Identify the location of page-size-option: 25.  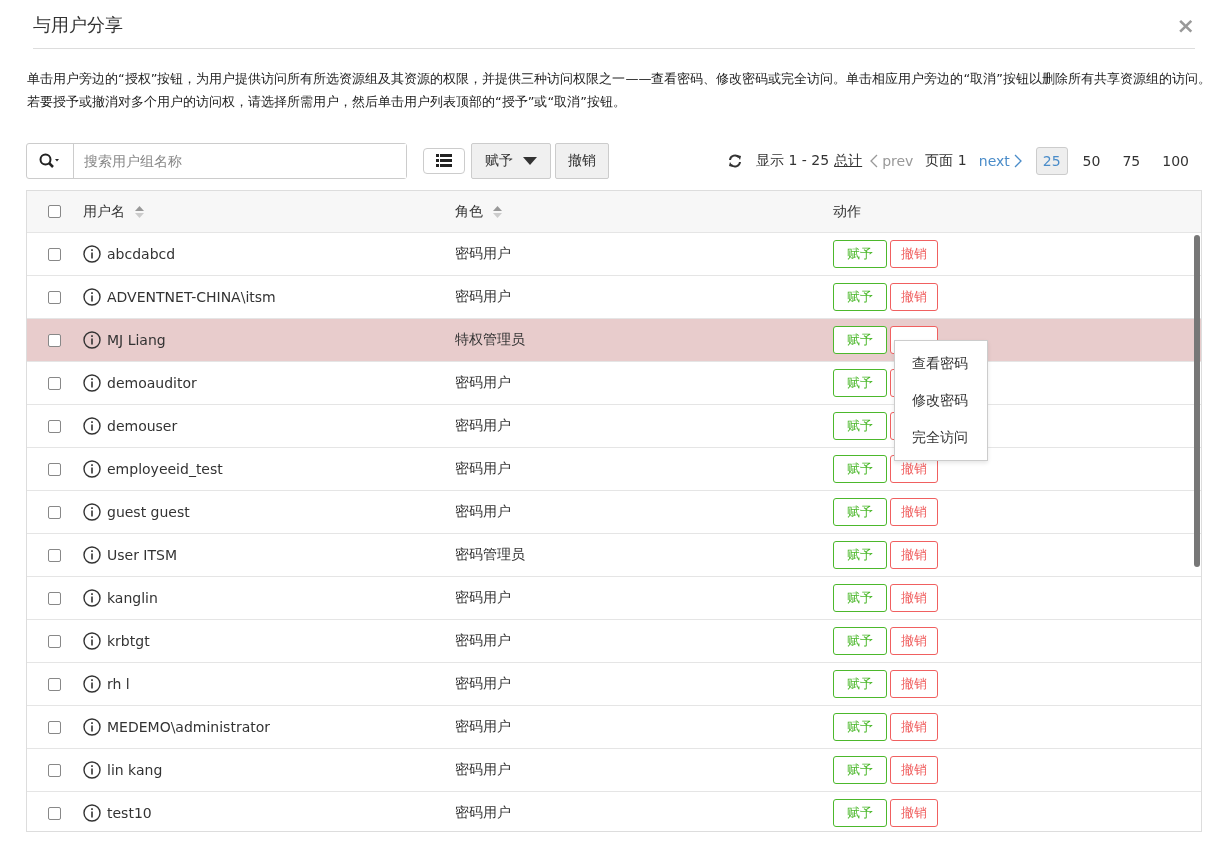
(1051, 161).